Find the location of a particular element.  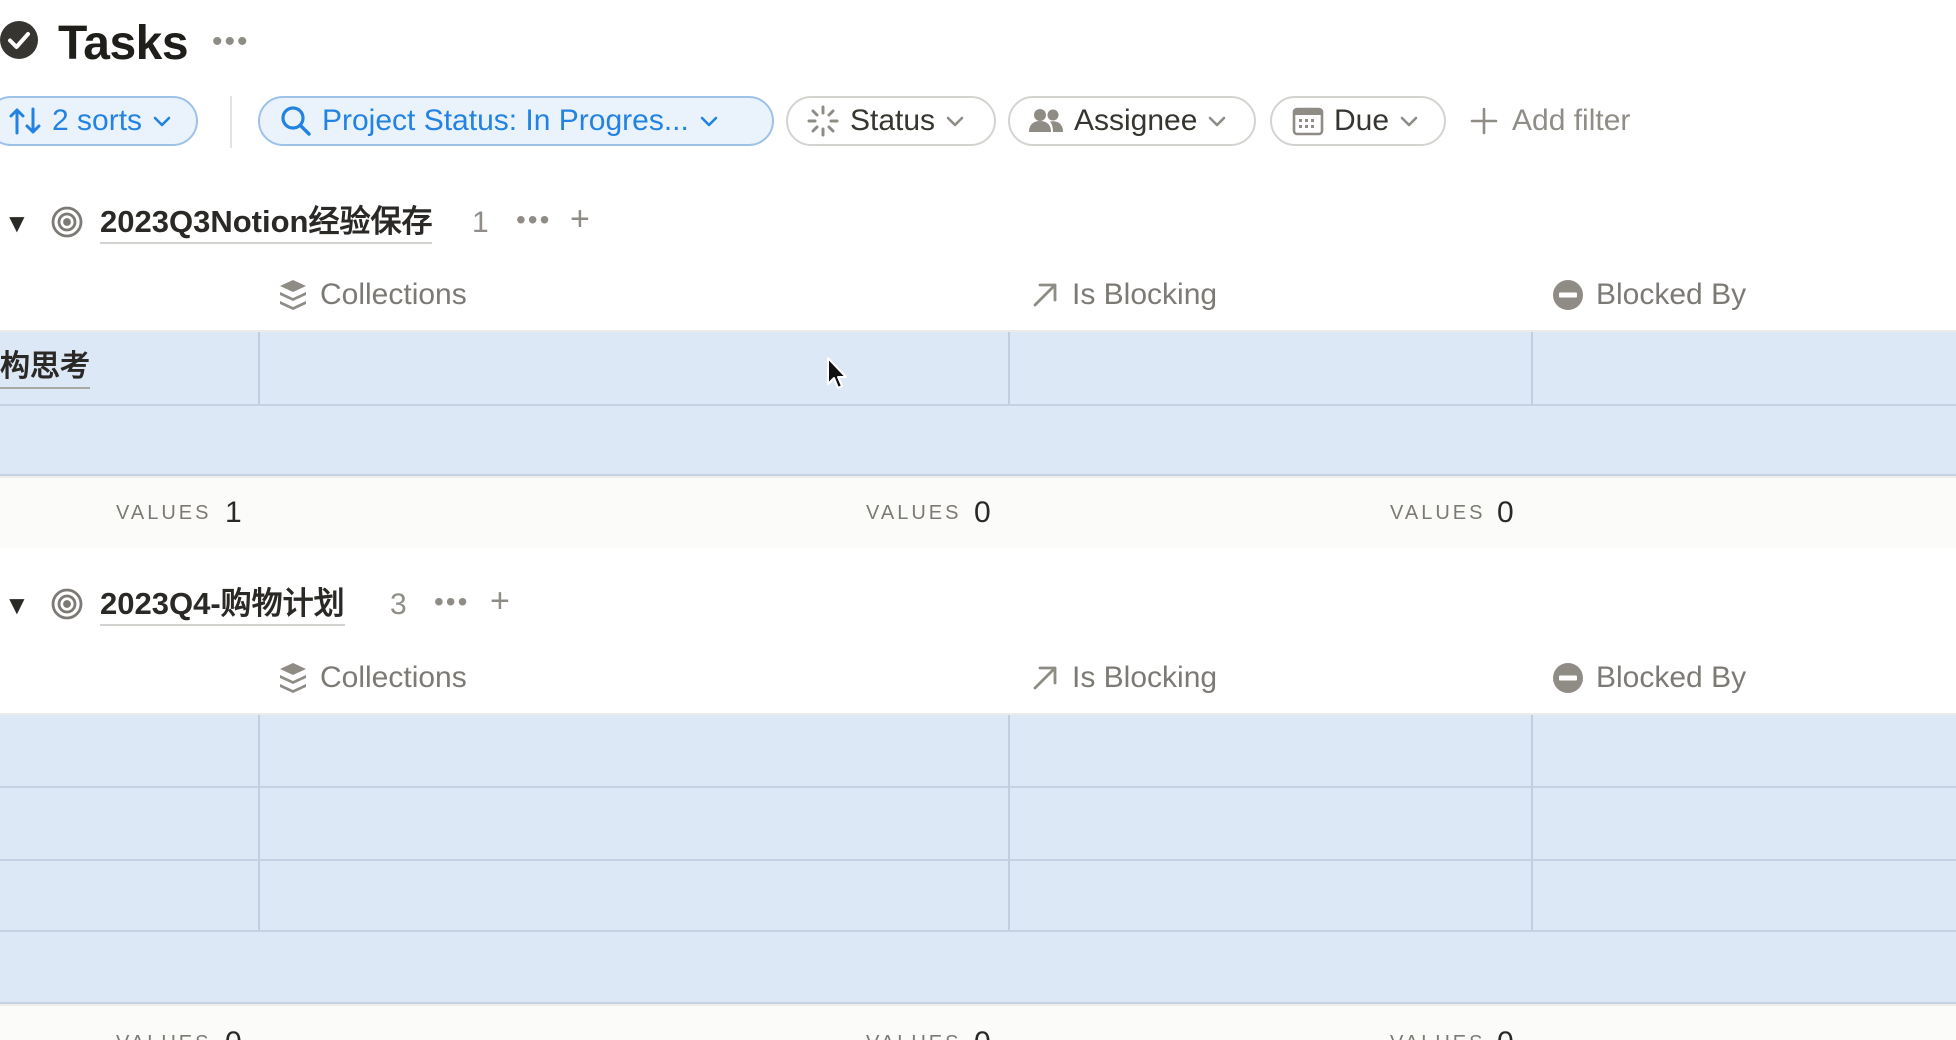

calculation-row: VALUES 0 VALUES 0 VALUES 0 is located at coordinates (978, 1022).